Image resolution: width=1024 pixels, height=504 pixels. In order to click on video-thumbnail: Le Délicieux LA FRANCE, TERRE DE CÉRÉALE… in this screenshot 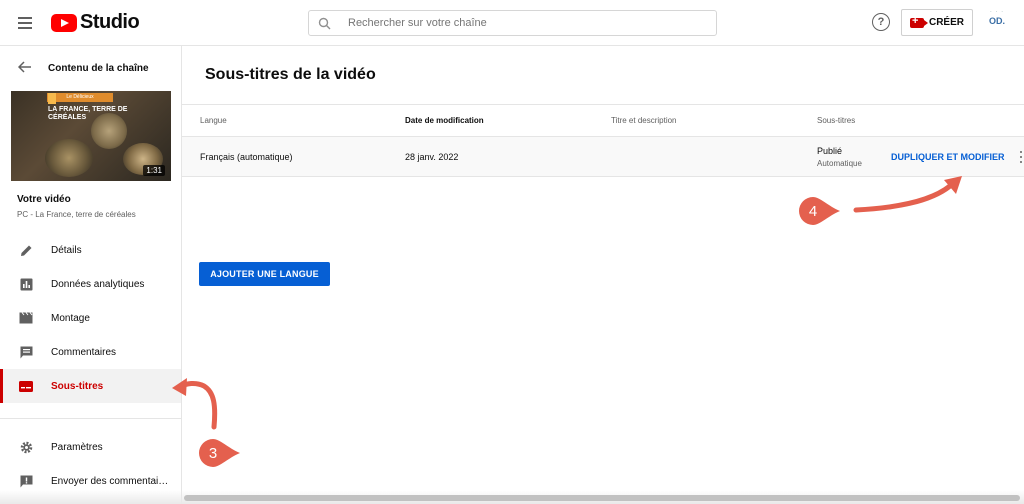, I will do `click(91, 136)`.